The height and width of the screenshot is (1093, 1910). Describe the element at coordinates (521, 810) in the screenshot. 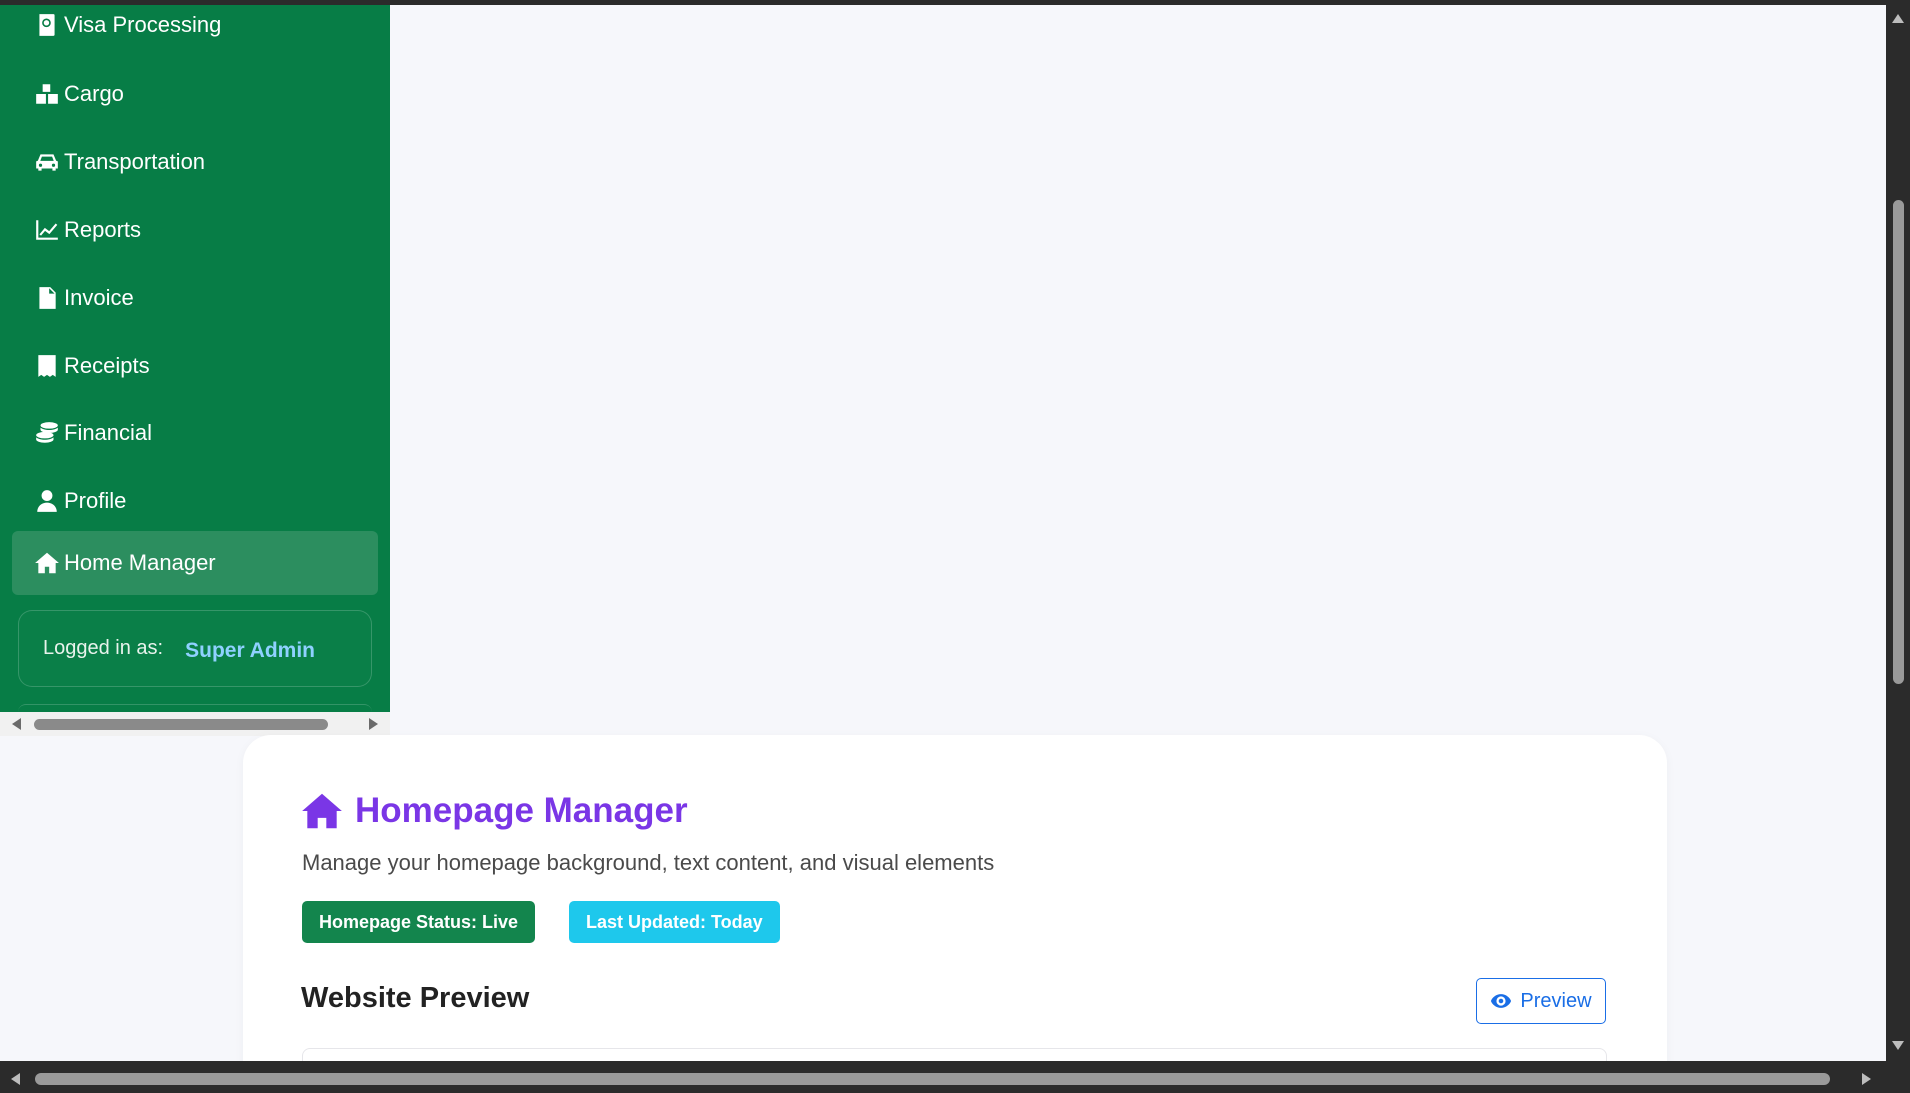

I see `page-title-text: Homepage Manager` at that location.